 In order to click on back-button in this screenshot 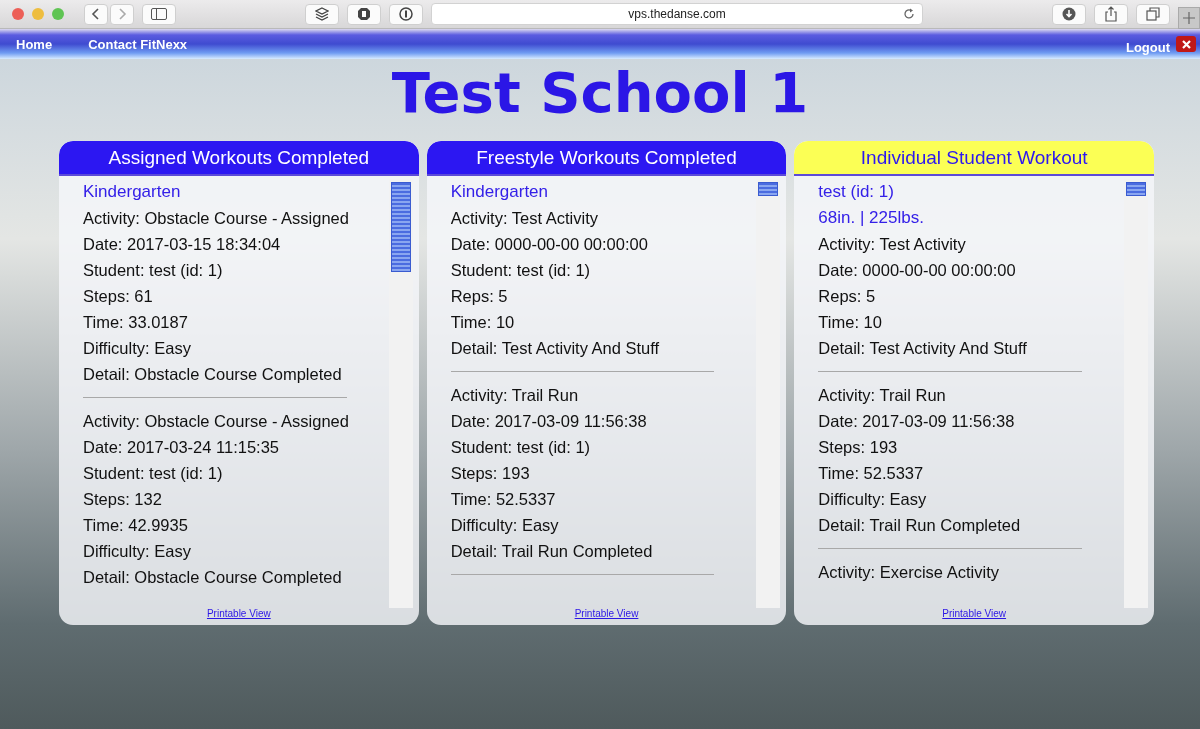, I will do `click(96, 14)`.